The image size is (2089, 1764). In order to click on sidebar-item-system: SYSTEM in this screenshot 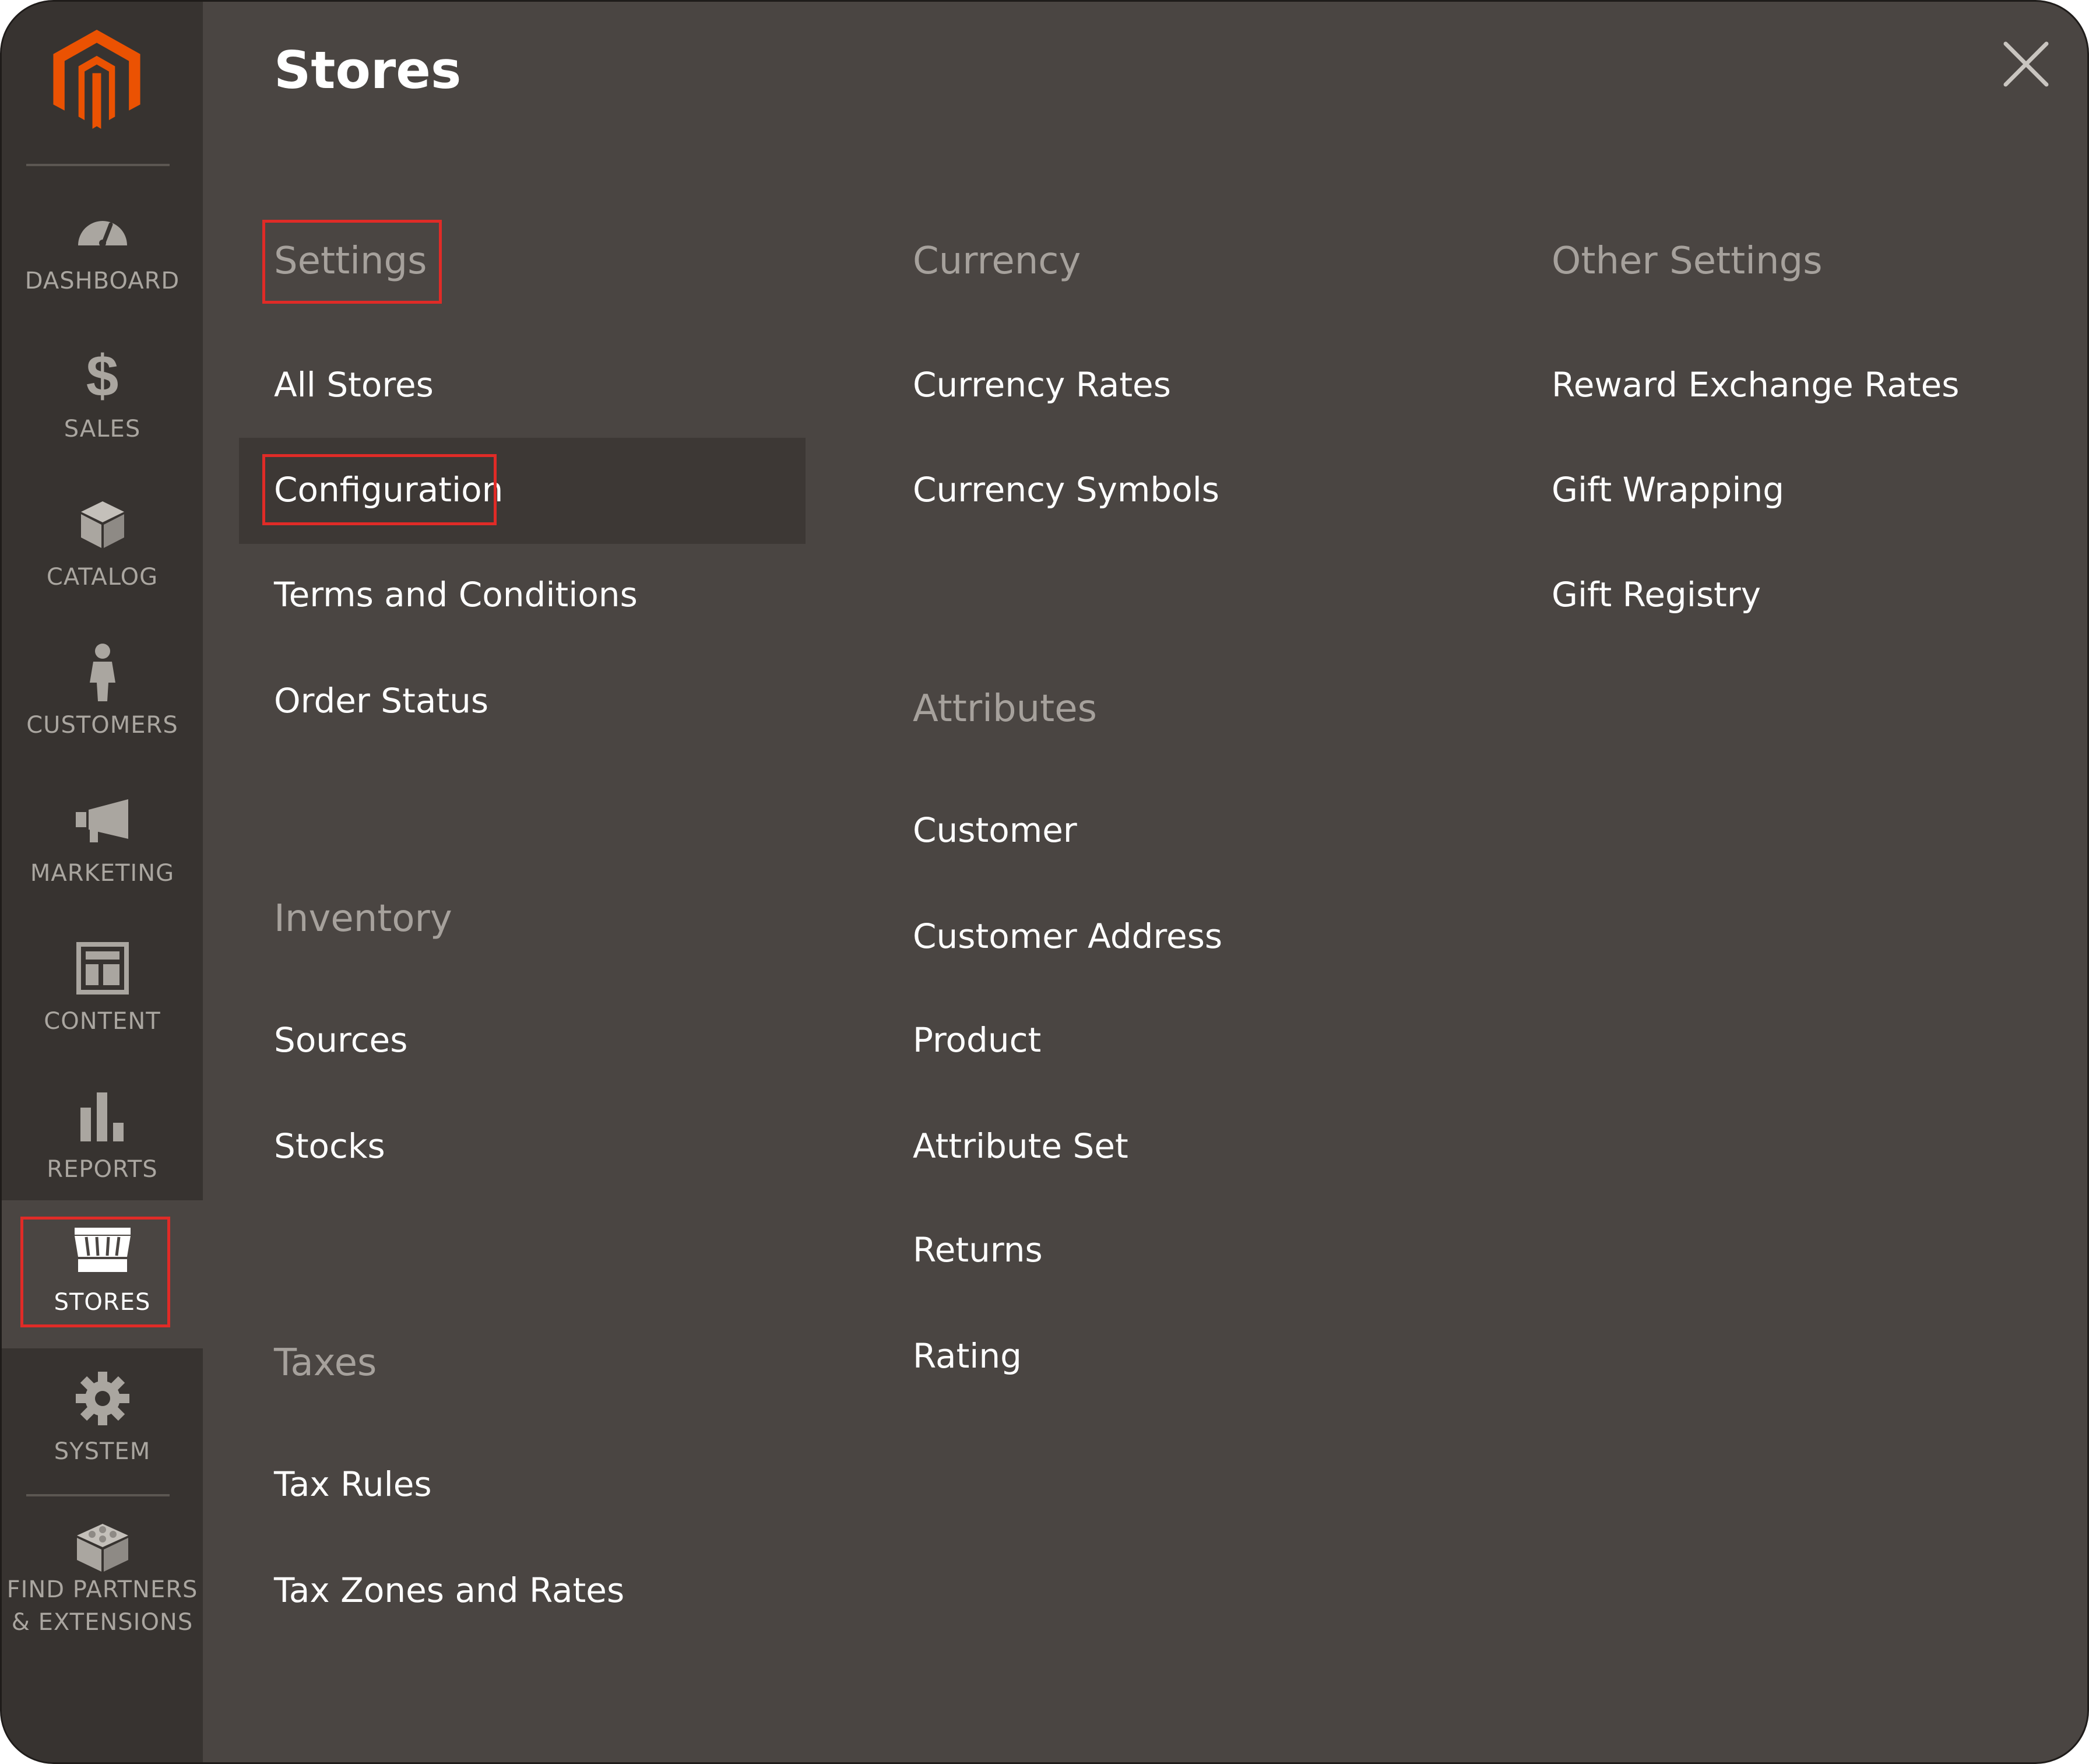, I will do `click(102, 1424)`.